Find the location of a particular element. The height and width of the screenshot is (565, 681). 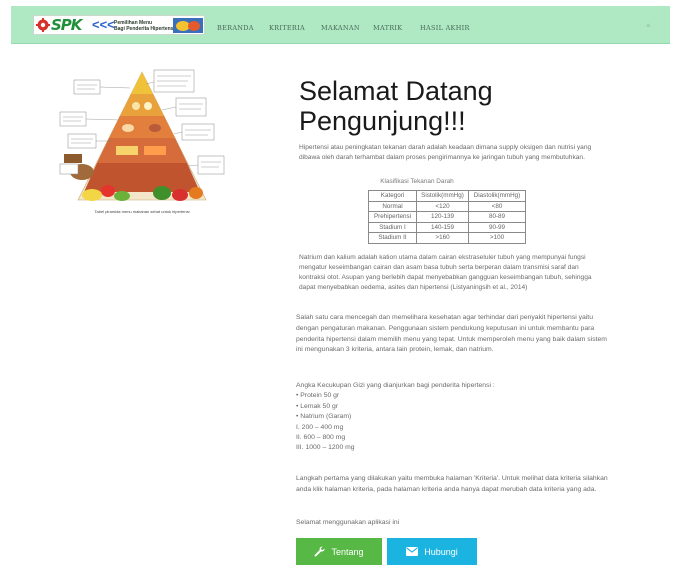

table-row: Prehipertensi 120-139 80-89 is located at coordinates (447, 217).